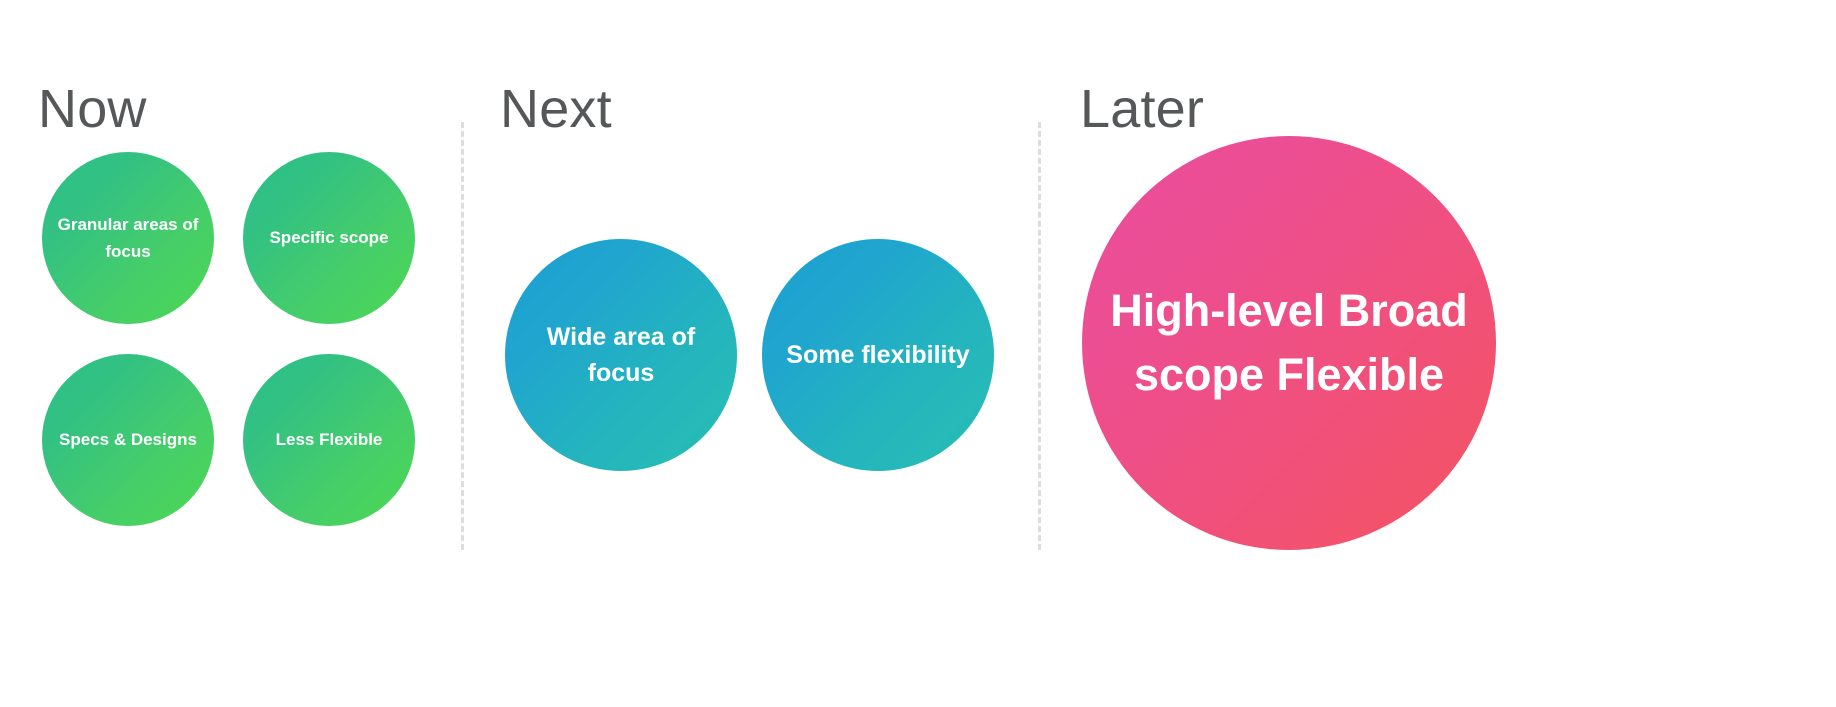 The image size is (1836, 707). I want to click on column-header-now: Now, so click(92, 109).